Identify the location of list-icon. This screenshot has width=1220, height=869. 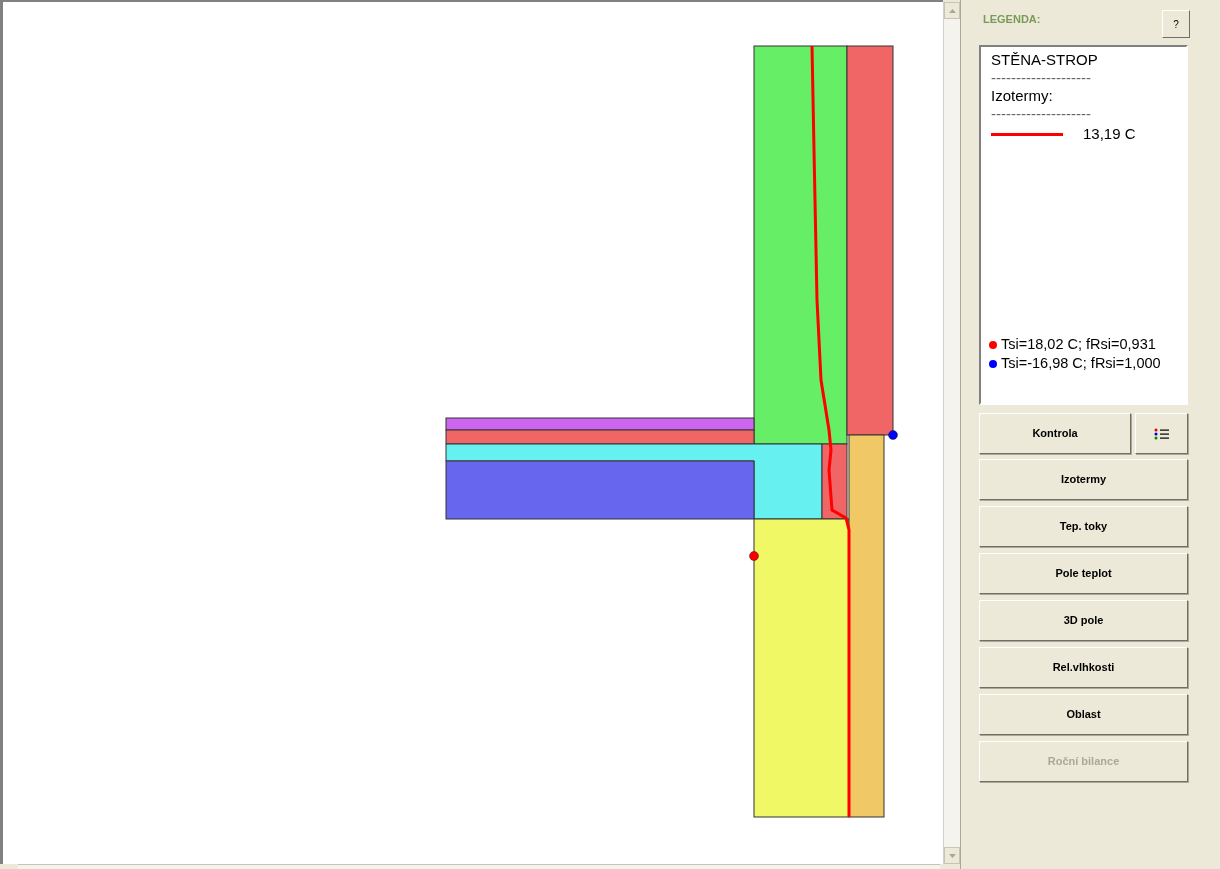
(1161, 433).